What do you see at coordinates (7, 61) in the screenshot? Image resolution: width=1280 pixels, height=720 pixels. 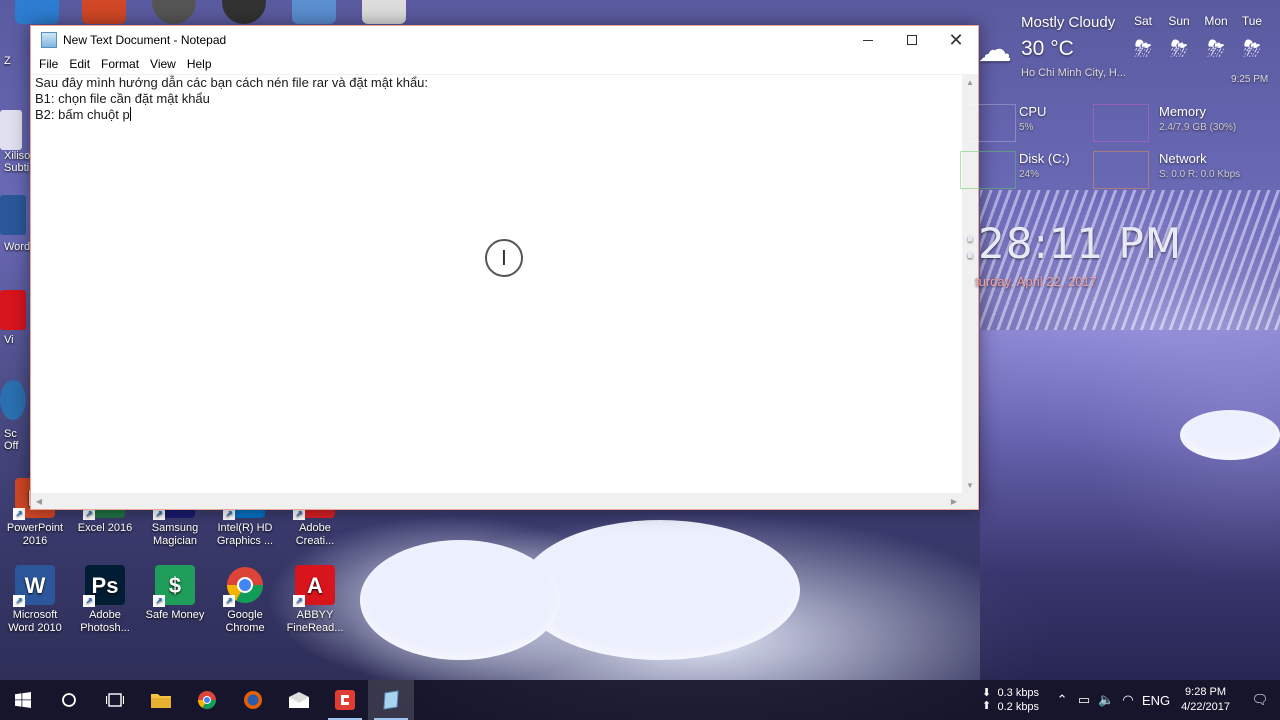 I see `edge-label: Z` at bounding box center [7, 61].